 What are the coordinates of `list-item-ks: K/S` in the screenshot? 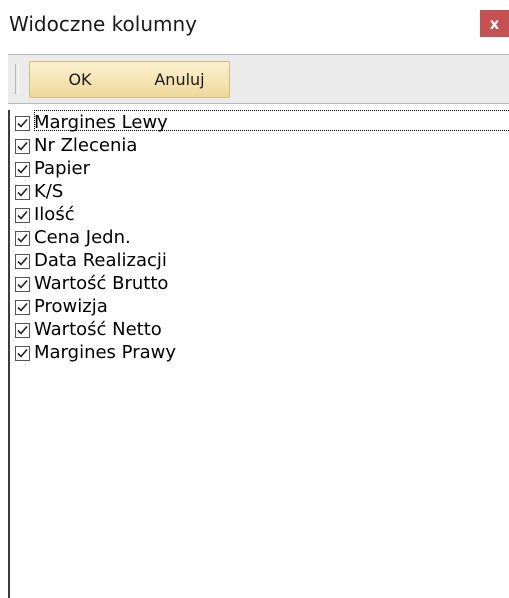 It's located at (39, 192).